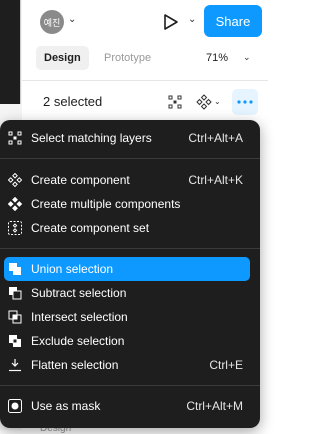  What do you see at coordinates (145, 102) in the screenshot?
I see `selection-header: 2 selected ⌄` at bounding box center [145, 102].